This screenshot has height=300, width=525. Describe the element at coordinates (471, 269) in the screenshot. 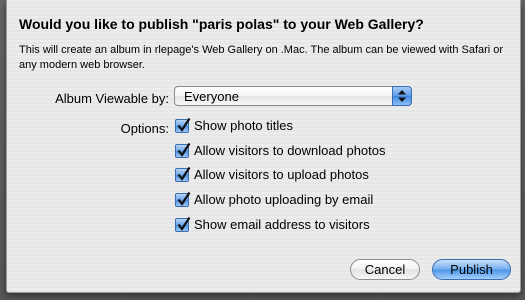

I see `publish-button: Publish` at that location.